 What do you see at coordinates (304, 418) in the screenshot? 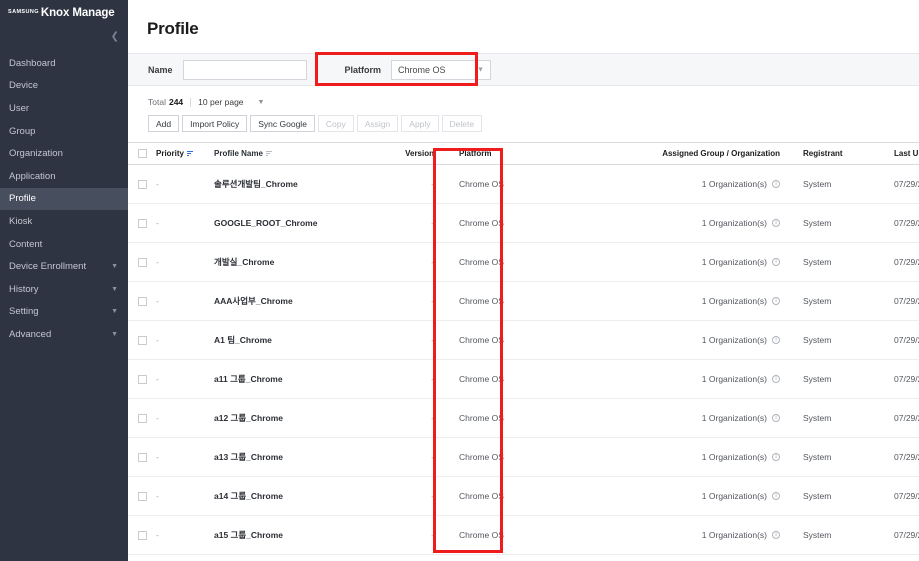
I see `cell-profile-name: a12 그룹_Chrome` at bounding box center [304, 418].